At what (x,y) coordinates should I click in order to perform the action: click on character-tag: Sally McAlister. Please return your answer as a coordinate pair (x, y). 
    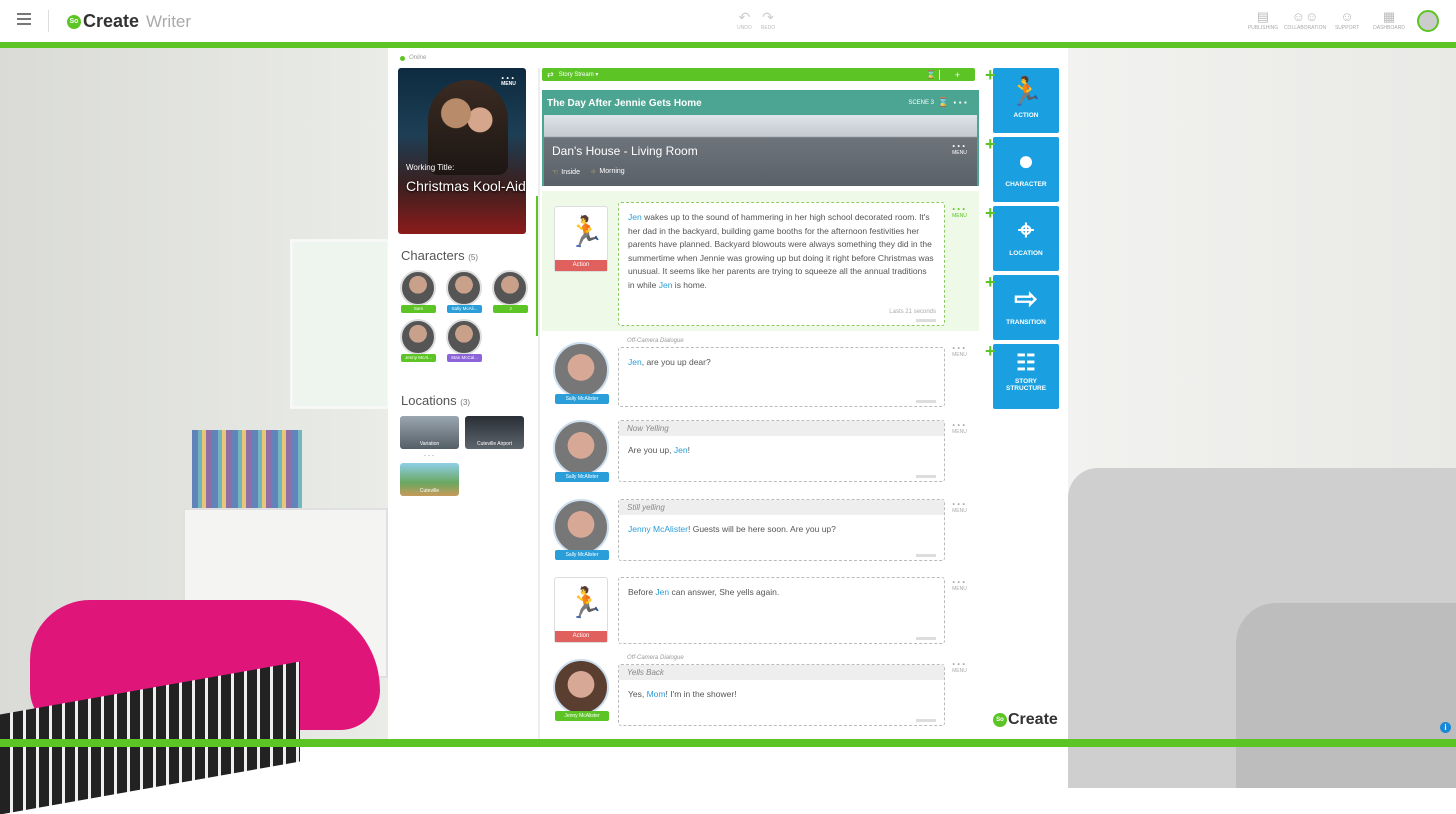
    Looking at the image, I should click on (582, 555).